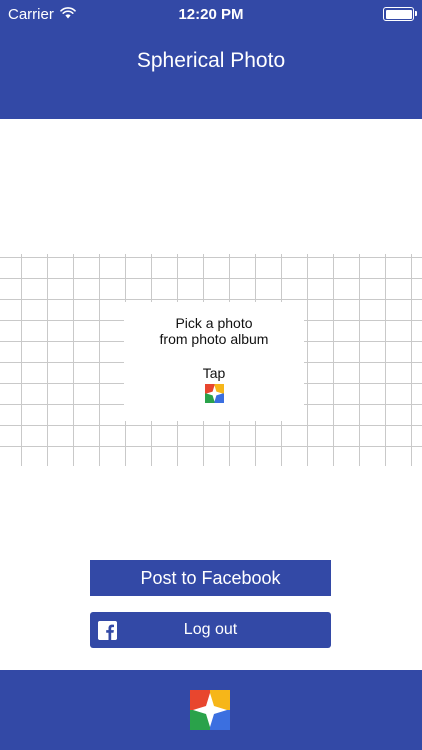 The image size is (422, 750). What do you see at coordinates (214, 361) in the screenshot?
I see `photo-picker-panel: Pick a photo from photo album Tap` at bounding box center [214, 361].